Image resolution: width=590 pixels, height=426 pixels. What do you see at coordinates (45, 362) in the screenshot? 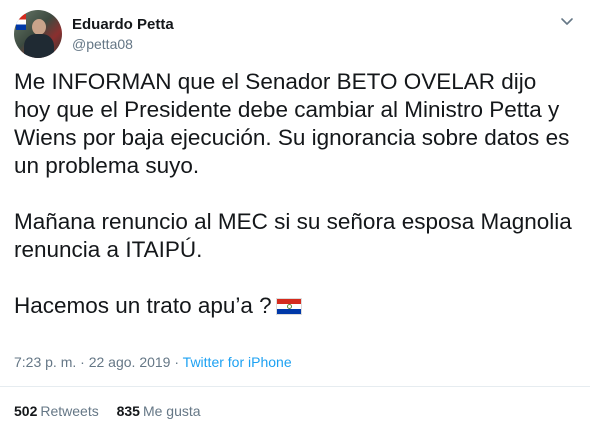
I see `tweet-time: 7:23 p. m.` at bounding box center [45, 362].